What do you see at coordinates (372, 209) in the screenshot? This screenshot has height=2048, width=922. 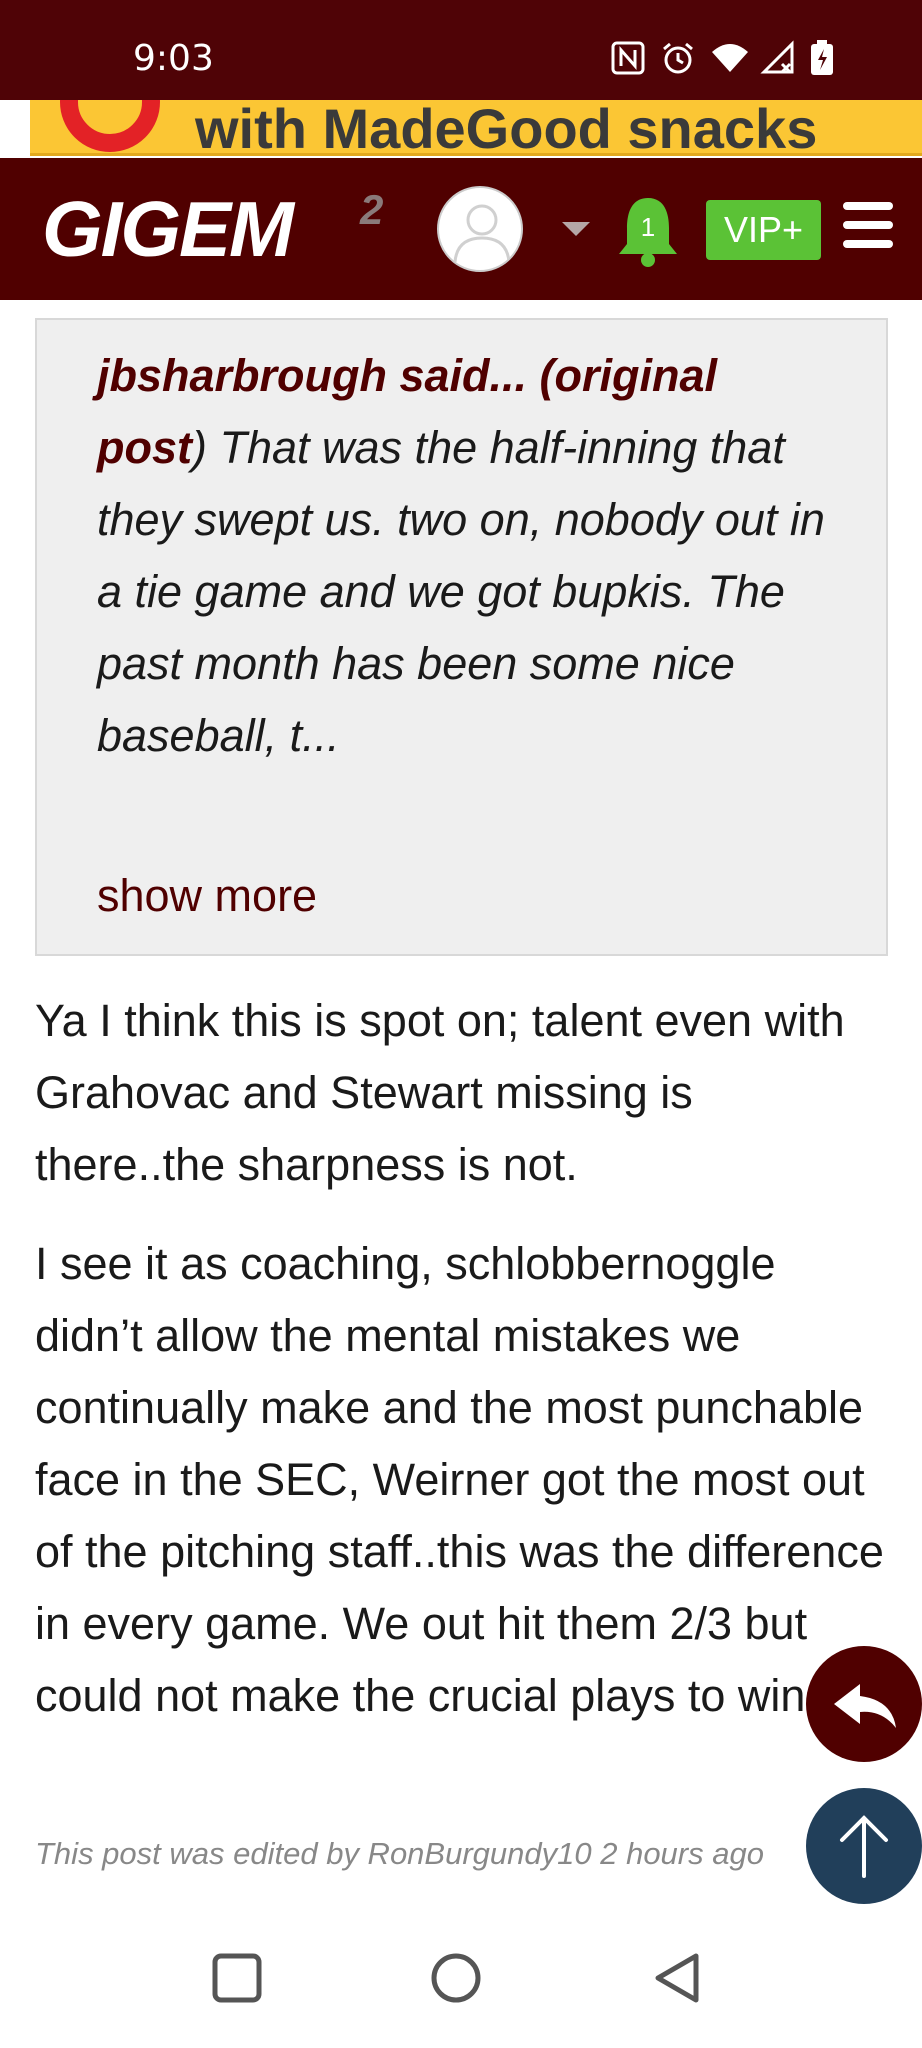 I see `site-logo-superscript: 2` at bounding box center [372, 209].